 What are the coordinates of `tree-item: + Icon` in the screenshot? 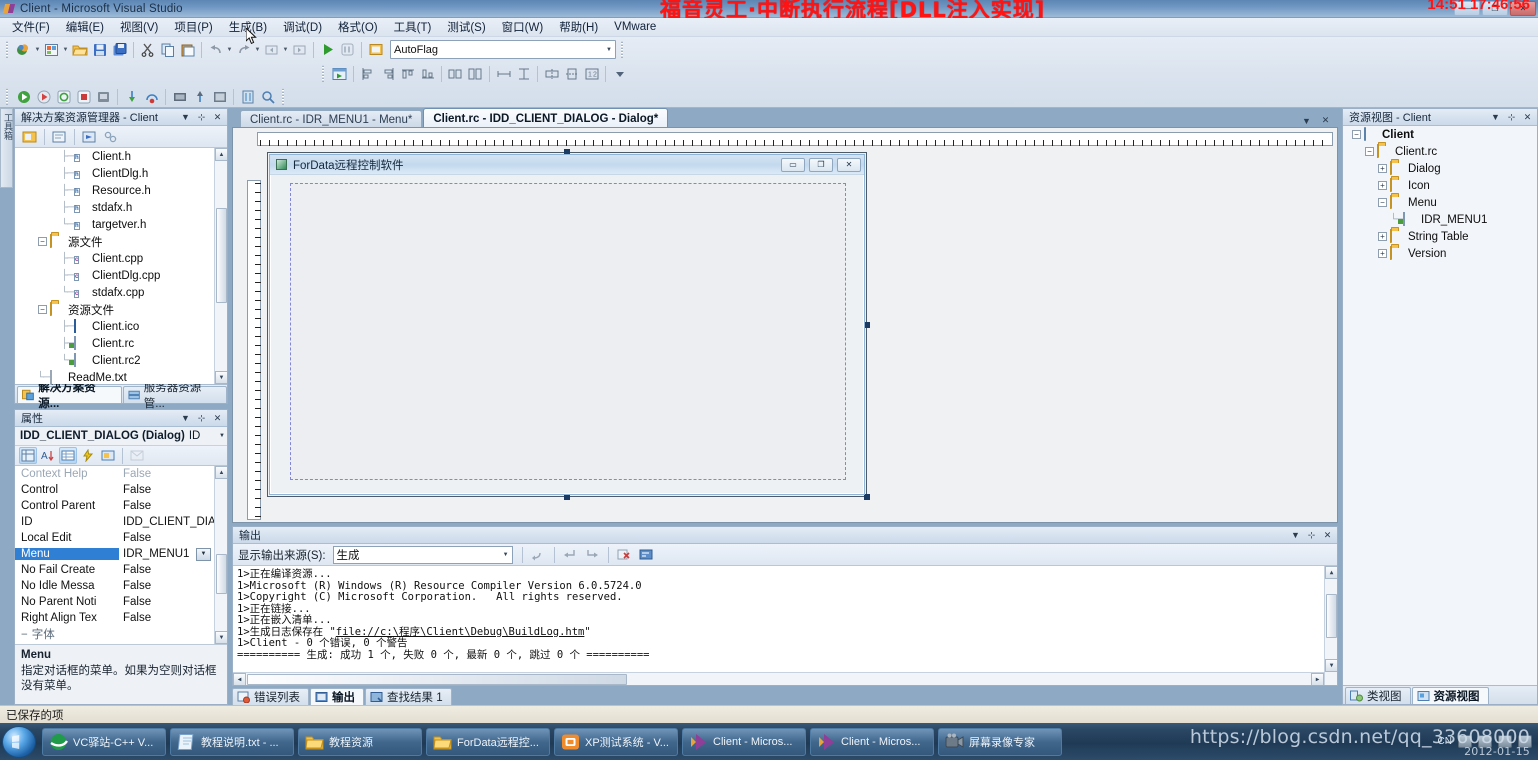 It's located at (1440, 185).